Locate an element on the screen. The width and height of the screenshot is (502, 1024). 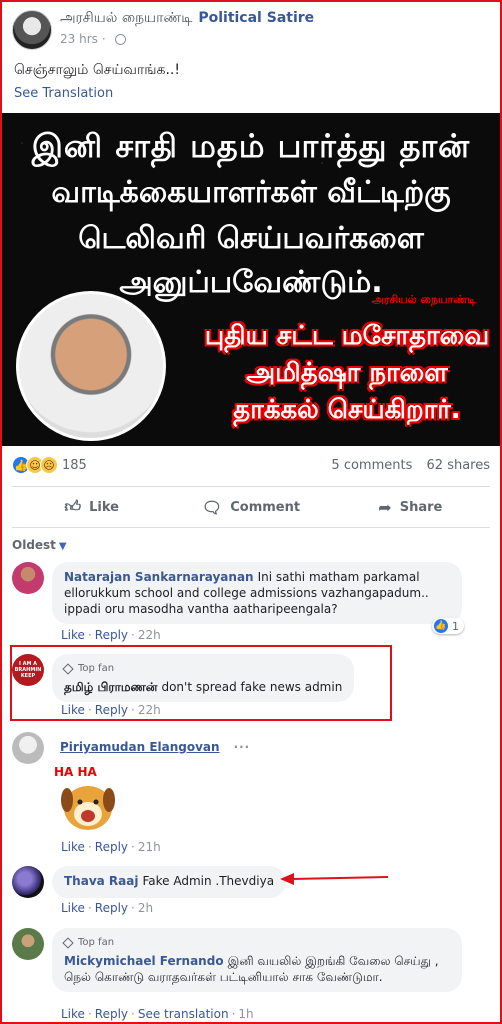
like-button: 👍︎ Like is located at coordinates (91, 507).